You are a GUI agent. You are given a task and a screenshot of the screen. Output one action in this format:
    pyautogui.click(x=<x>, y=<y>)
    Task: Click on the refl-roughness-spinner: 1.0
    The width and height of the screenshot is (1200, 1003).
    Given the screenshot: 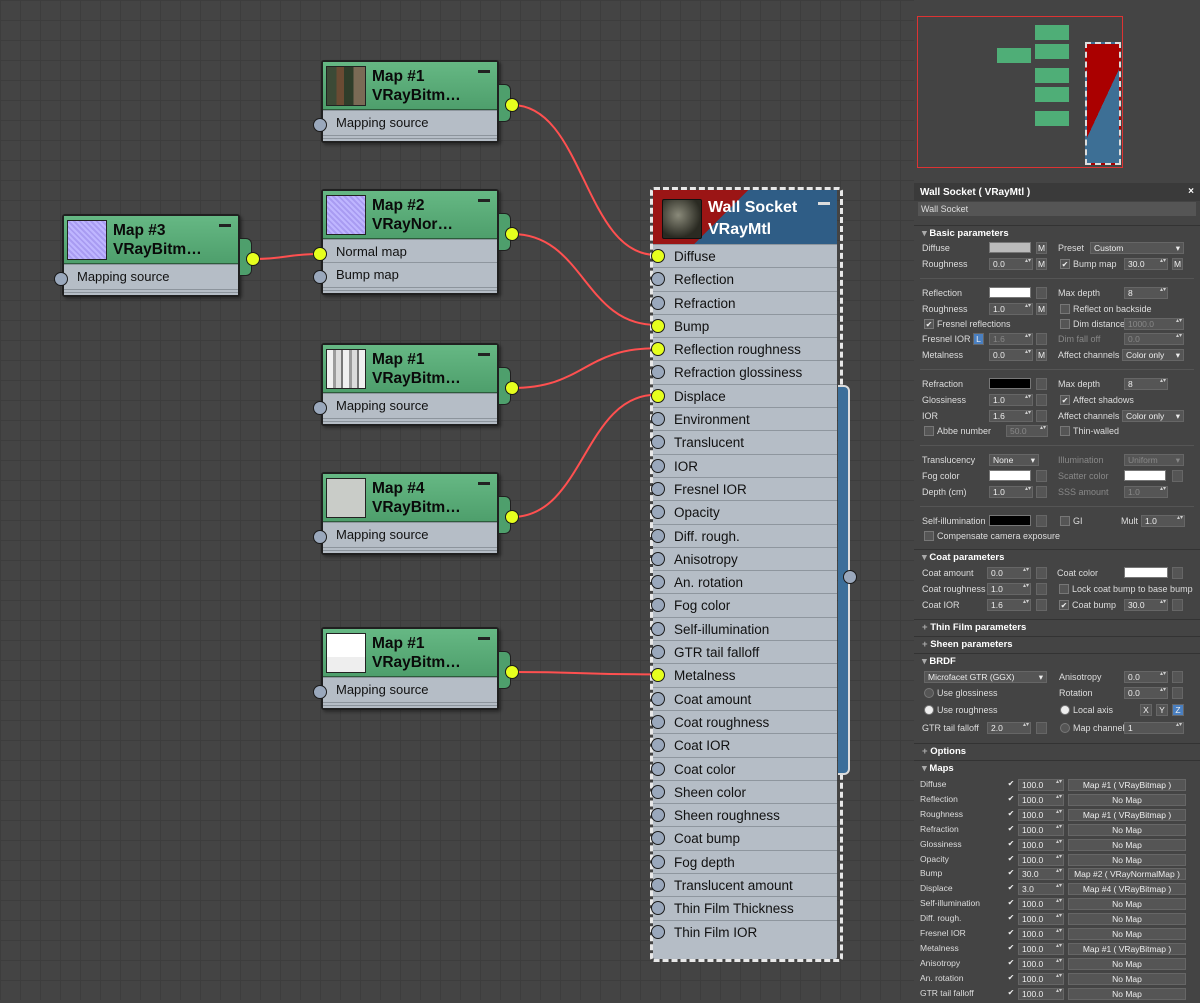 What is the action you would take?
    pyautogui.click(x=1011, y=309)
    